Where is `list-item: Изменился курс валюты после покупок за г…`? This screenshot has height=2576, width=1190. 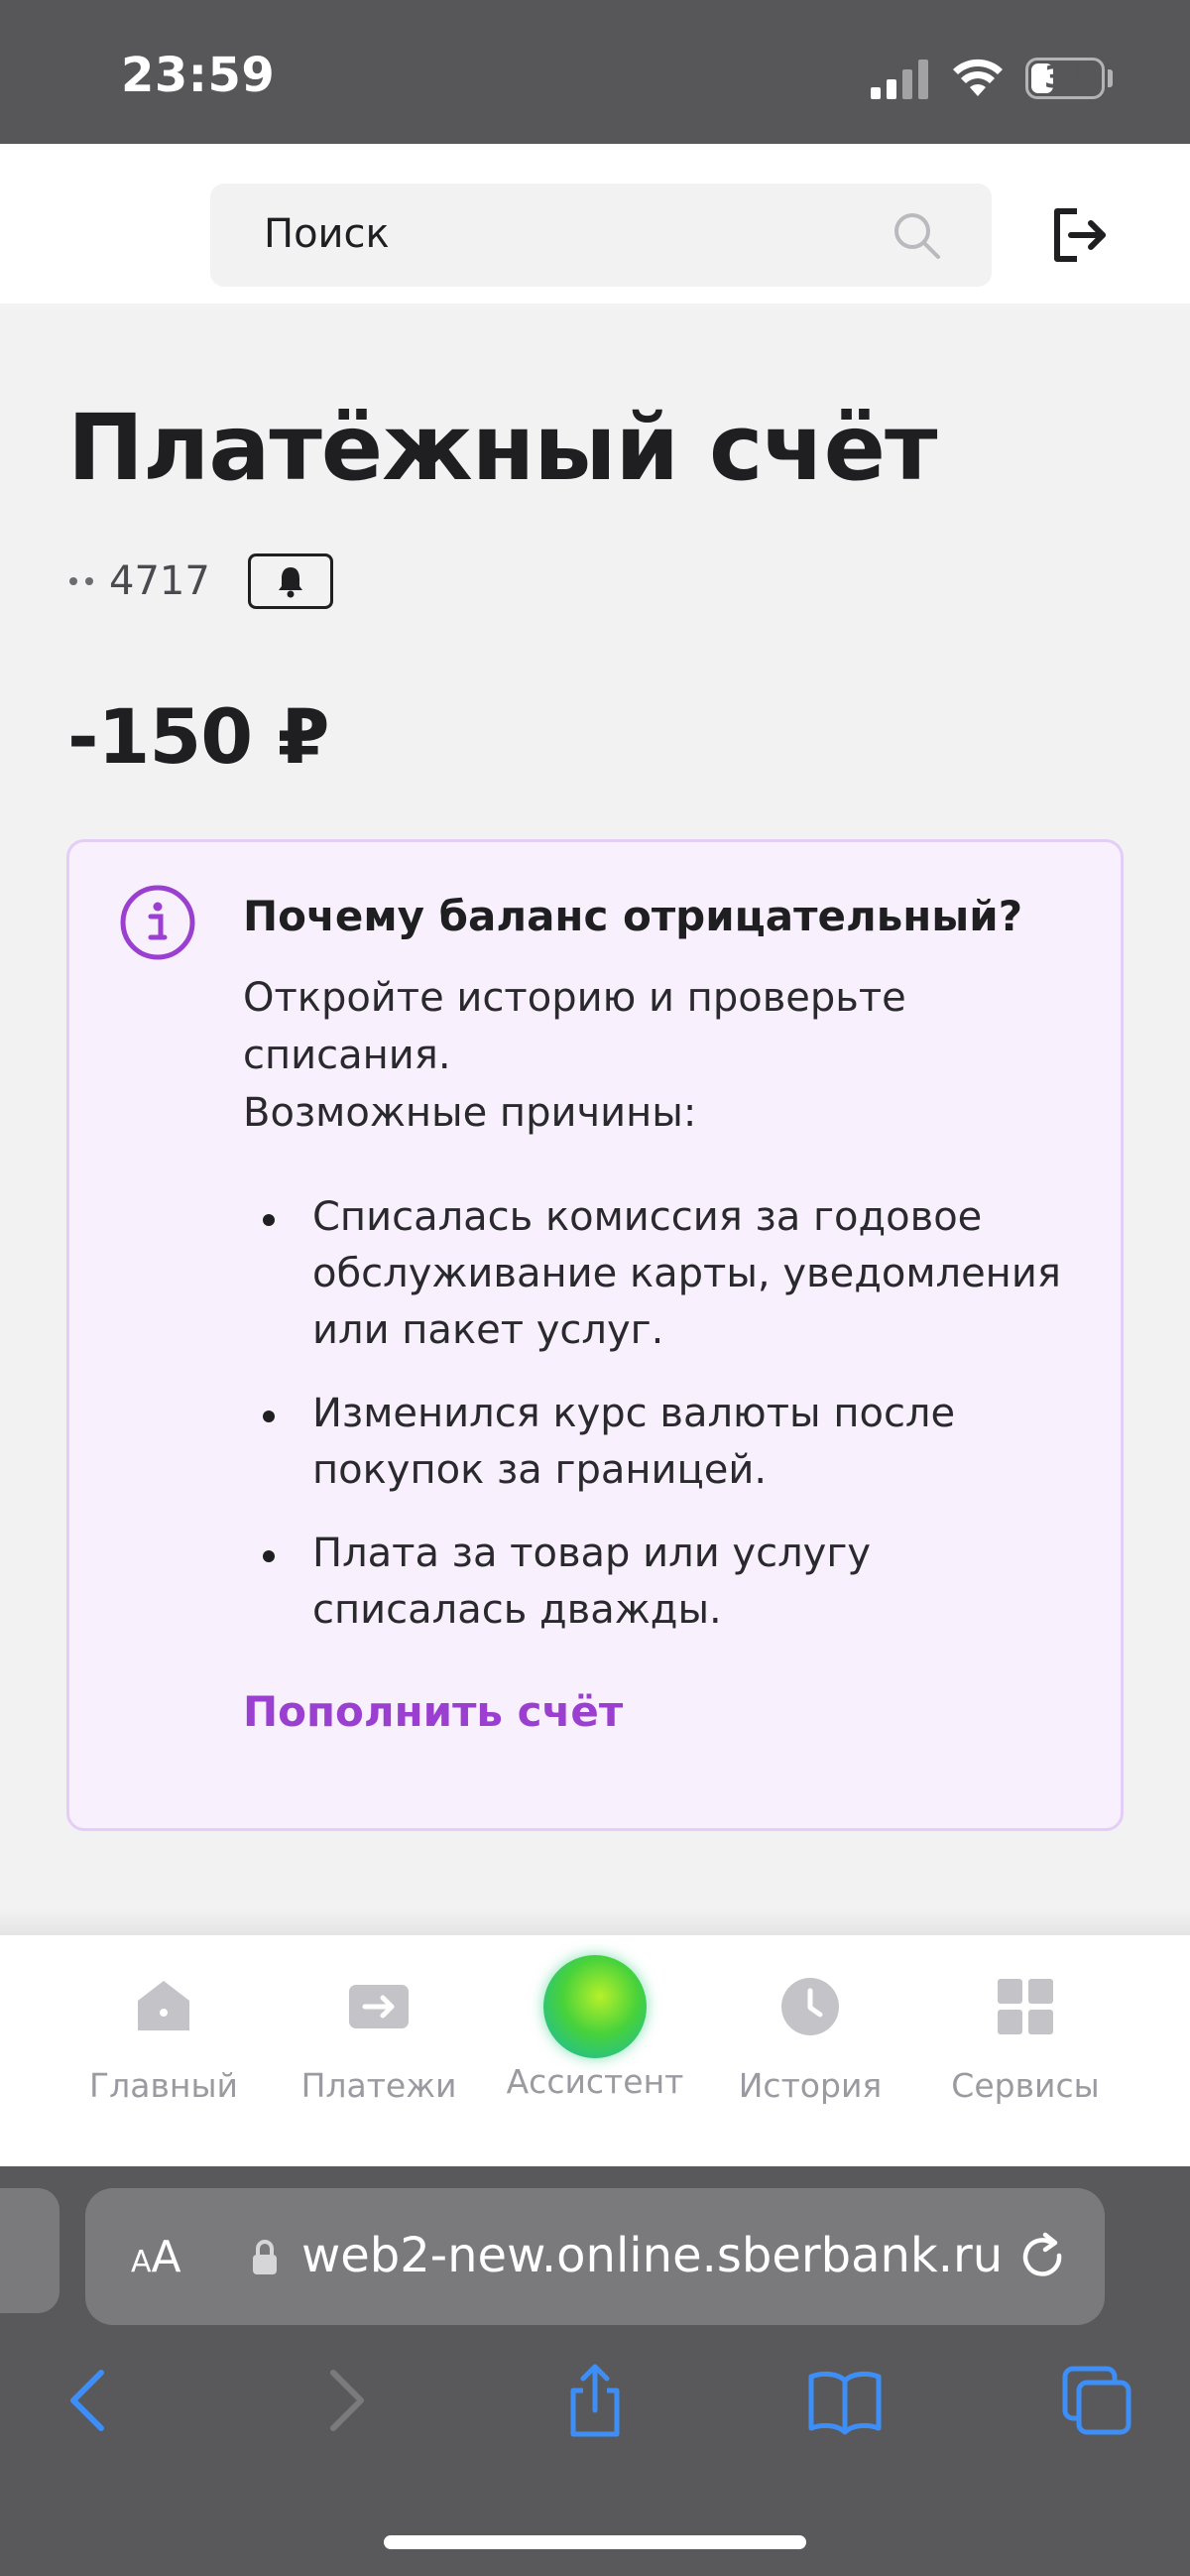 list-item: Изменился курс валюты после покупок за г… is located at coordinates (669, 1442).